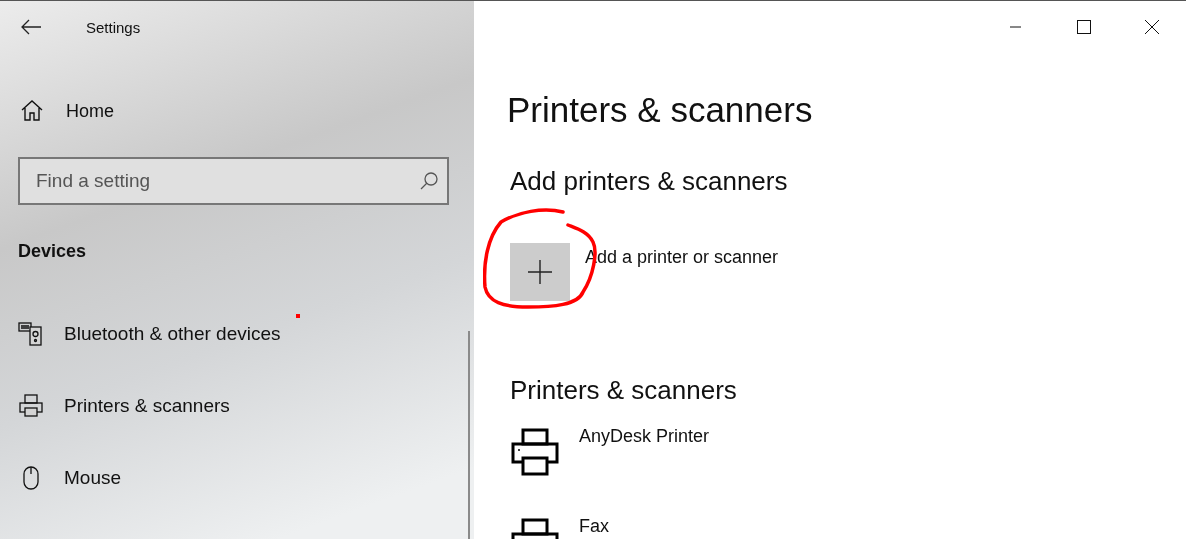 Image resolution: width=1186 pixels, height=539 pixels. What do you see at coordinates (93, 478) in the screenshot?
I see `sidebar-item-label: Mouse` at bounding box center [93, 478].